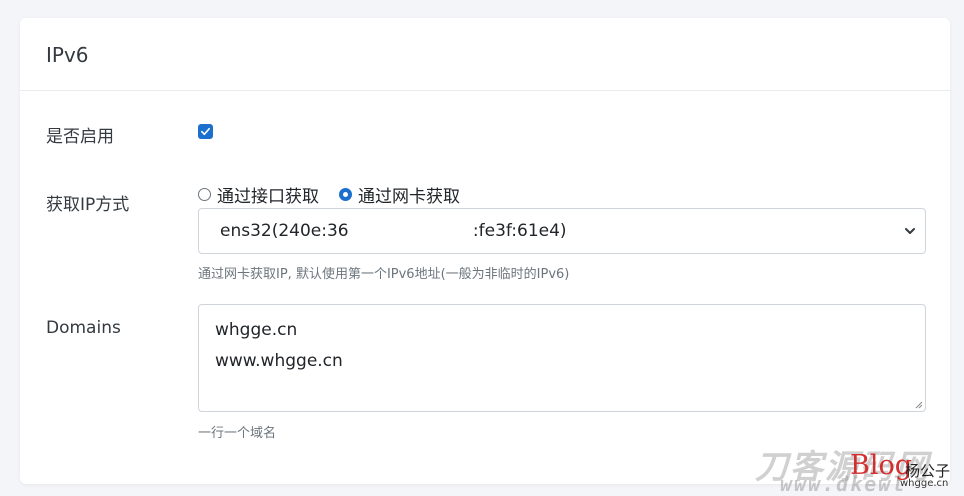 This screenshot has height=496, width=964. What do you see at coordinates (485, 54) in the screenshot?
I see `card-header: IPv6` at bounding box center [485, 54].